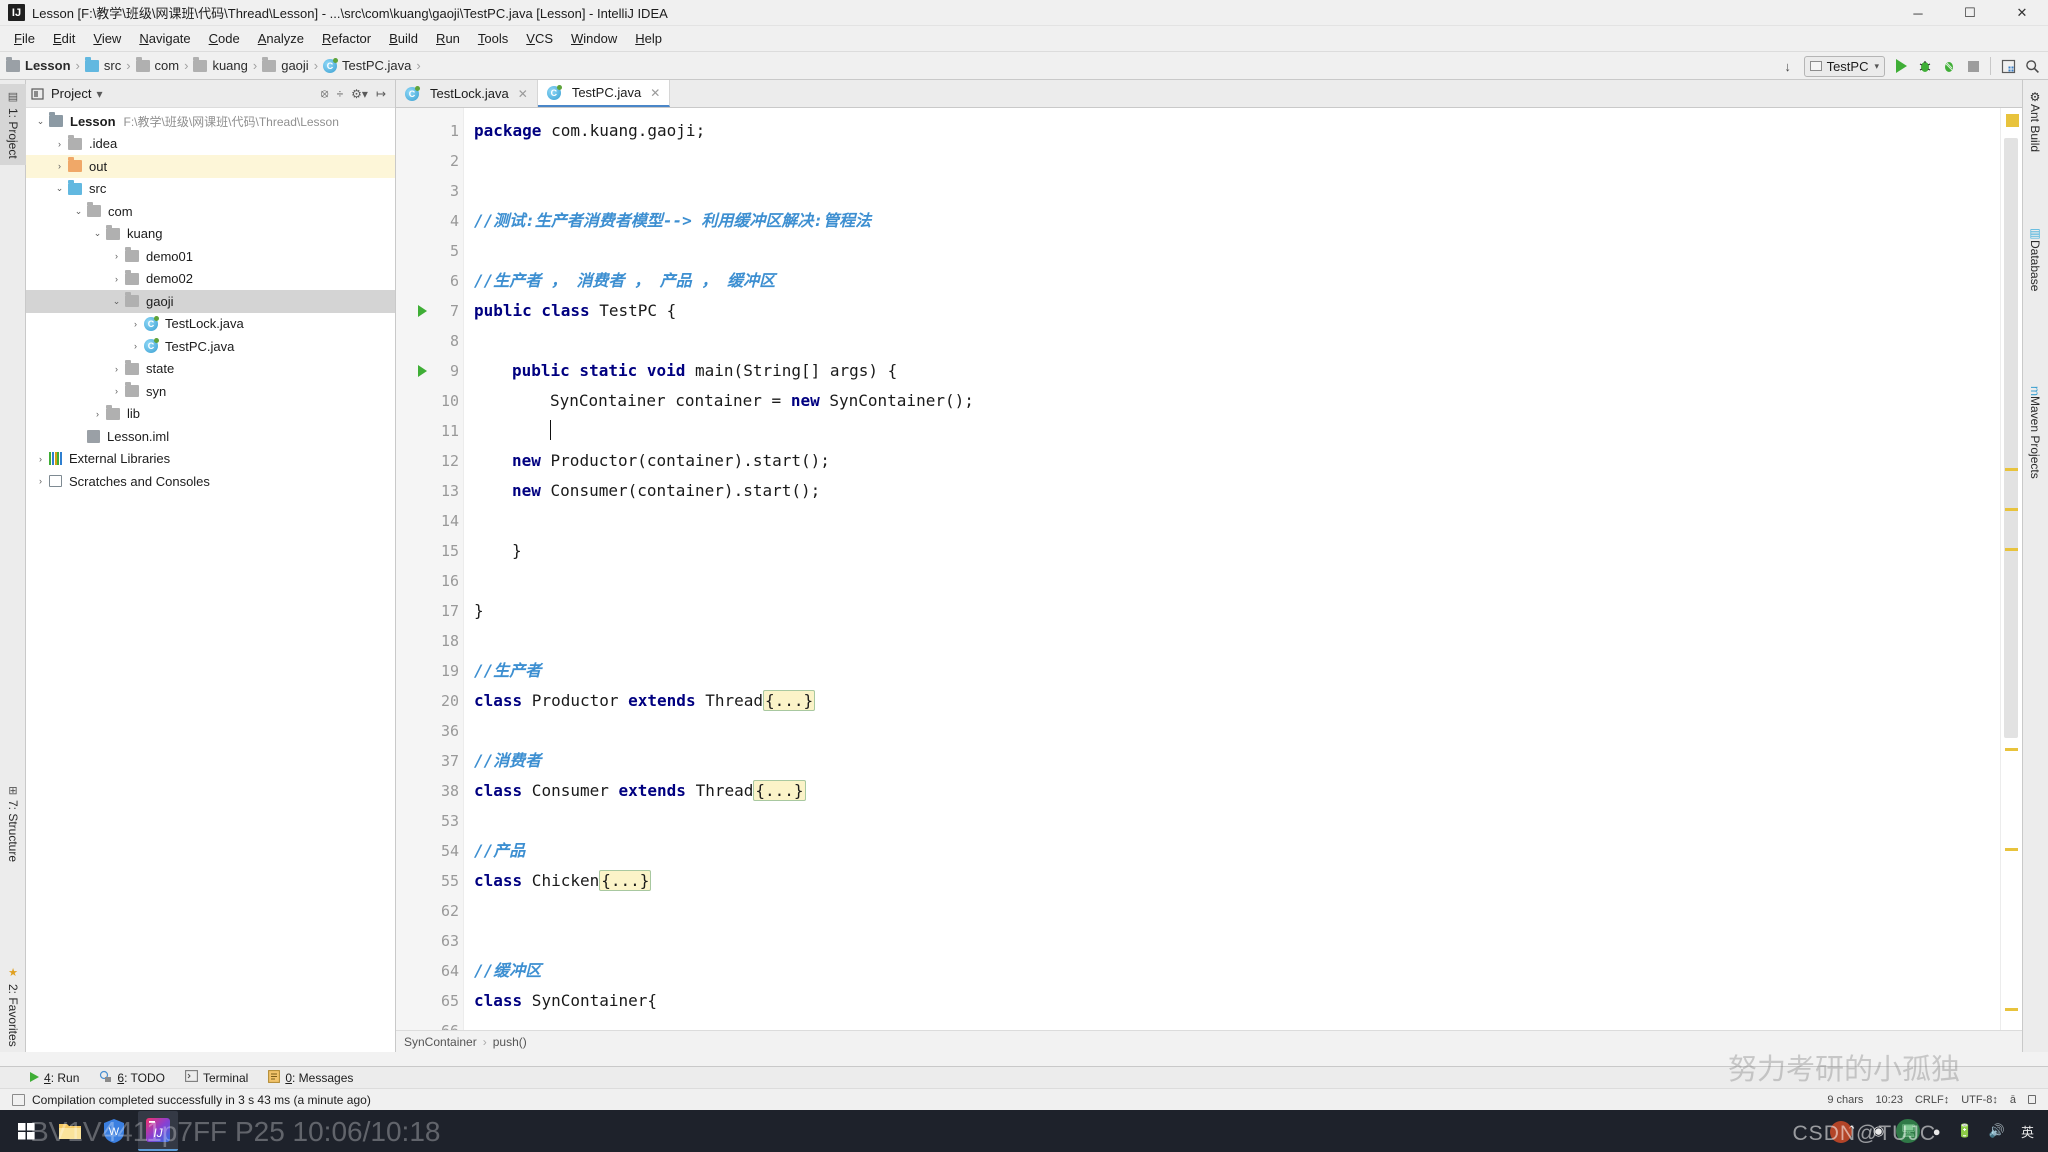 Image resolution: width=2048 pixels, height=1152 pixels. I want to click on gutter-line: 53, so click(429, 821).